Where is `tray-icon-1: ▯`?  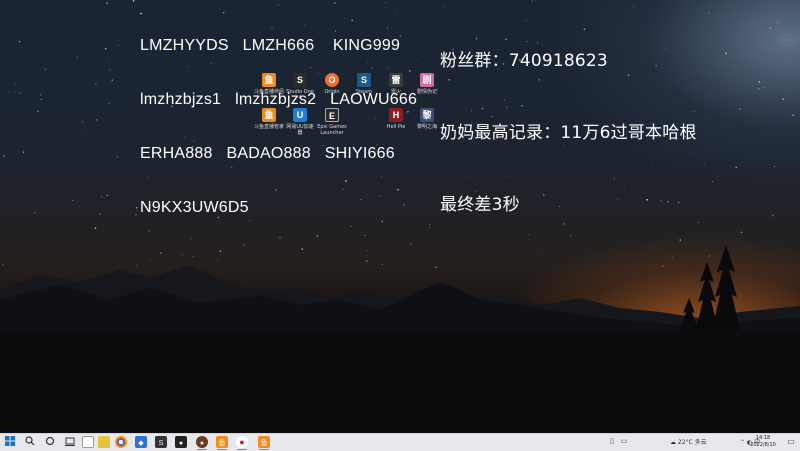
tray-icon-1: ▯ is located at coordinates (612, 442).